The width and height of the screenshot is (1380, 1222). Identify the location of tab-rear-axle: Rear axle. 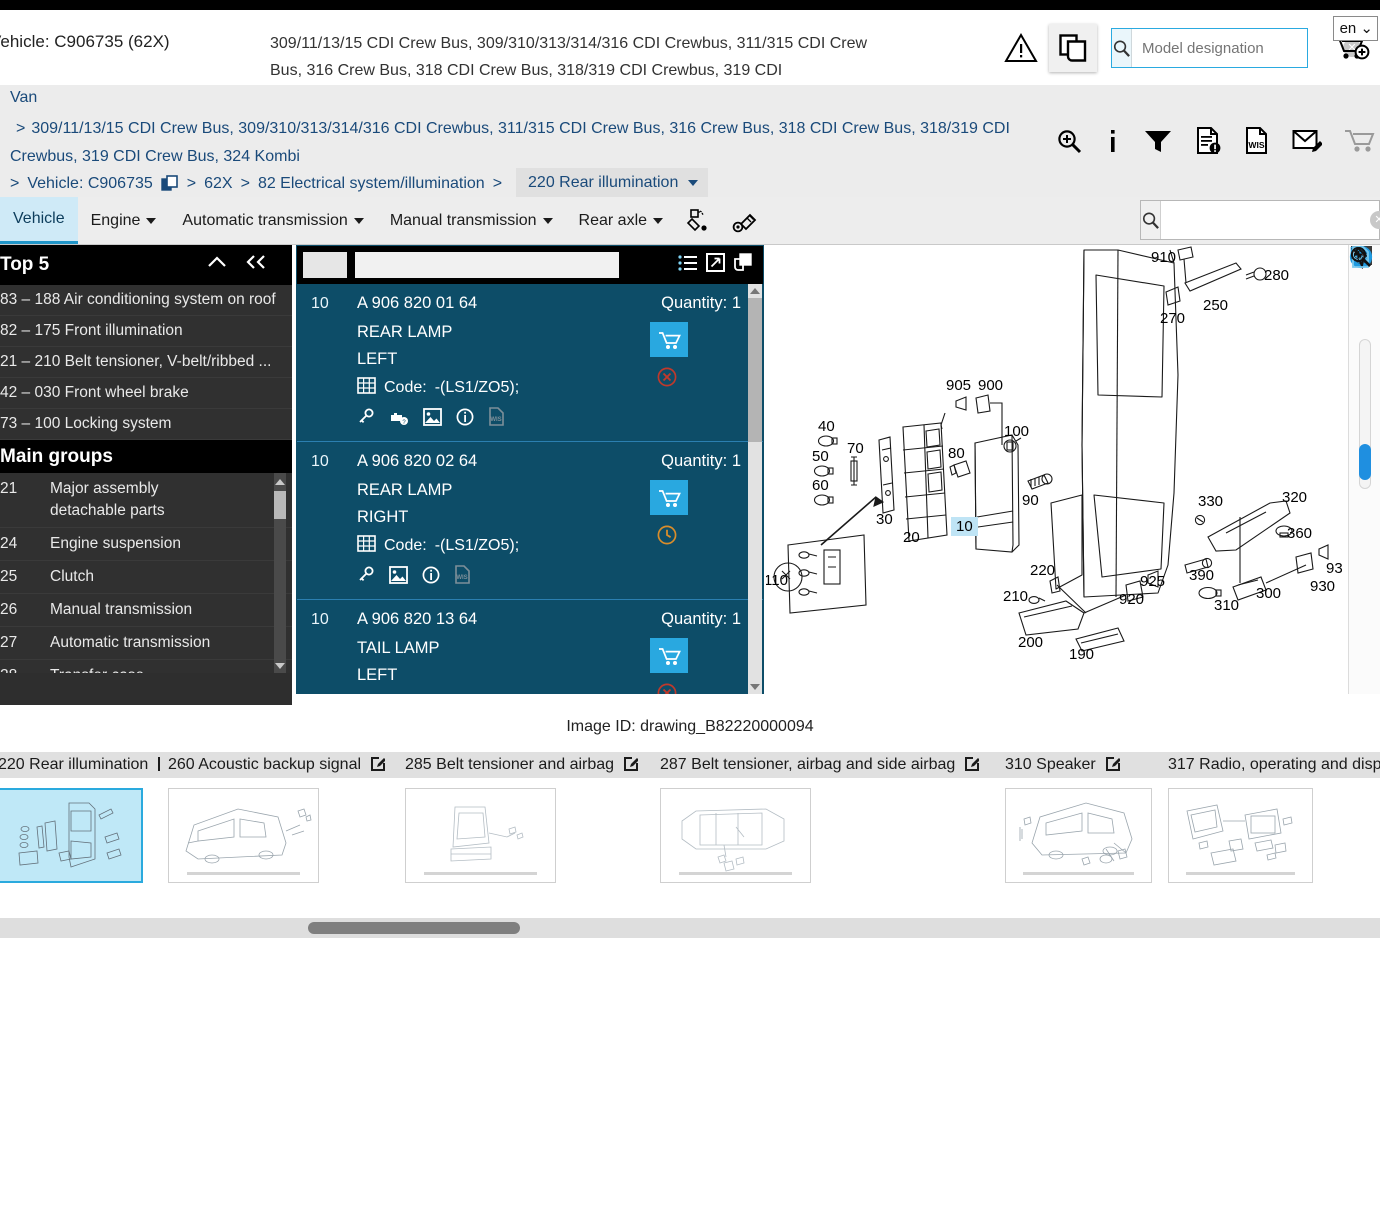
(621, 220).